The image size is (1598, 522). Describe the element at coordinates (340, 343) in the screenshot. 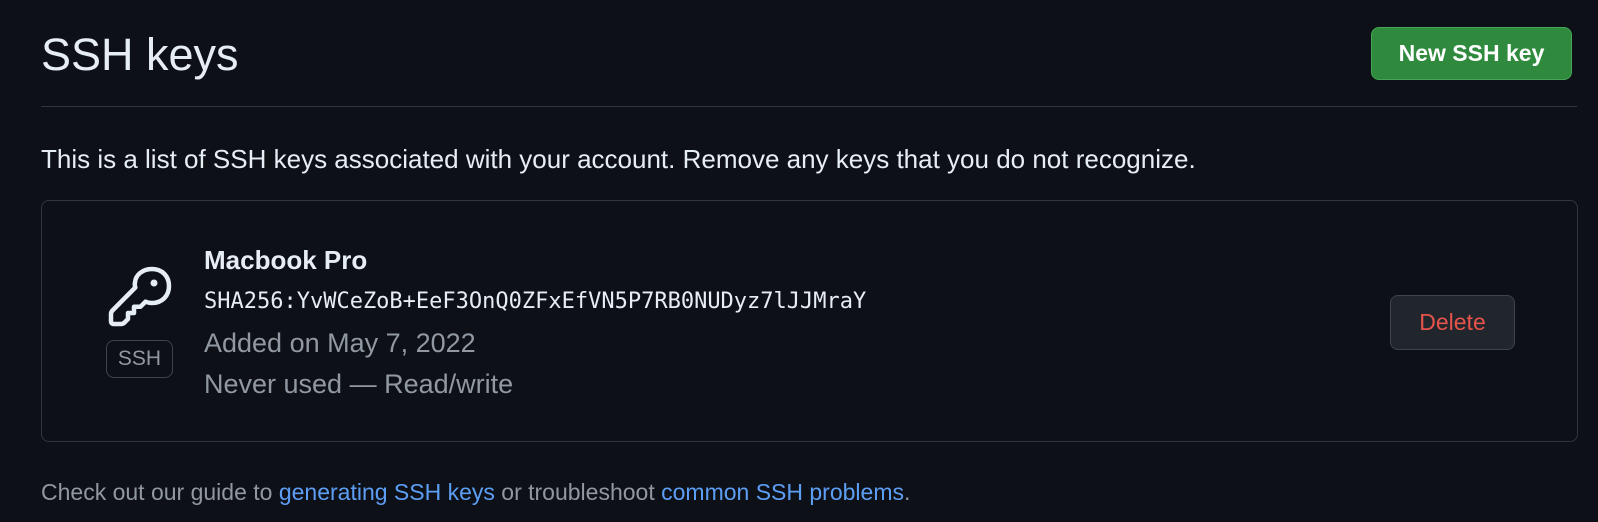

I see `key-added-date: Added on May 7, 2022` at that location.